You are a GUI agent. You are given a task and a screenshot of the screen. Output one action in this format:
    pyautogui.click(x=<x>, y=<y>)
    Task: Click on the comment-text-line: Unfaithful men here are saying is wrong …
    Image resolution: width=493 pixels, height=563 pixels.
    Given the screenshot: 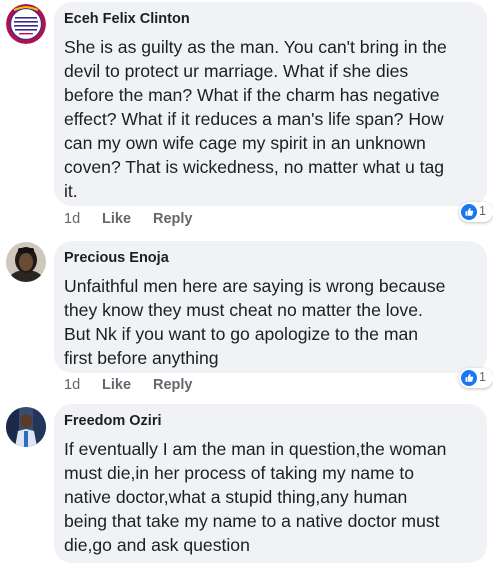 What is the action you would take?
    pyautogui.click(x=255, y=286)
    